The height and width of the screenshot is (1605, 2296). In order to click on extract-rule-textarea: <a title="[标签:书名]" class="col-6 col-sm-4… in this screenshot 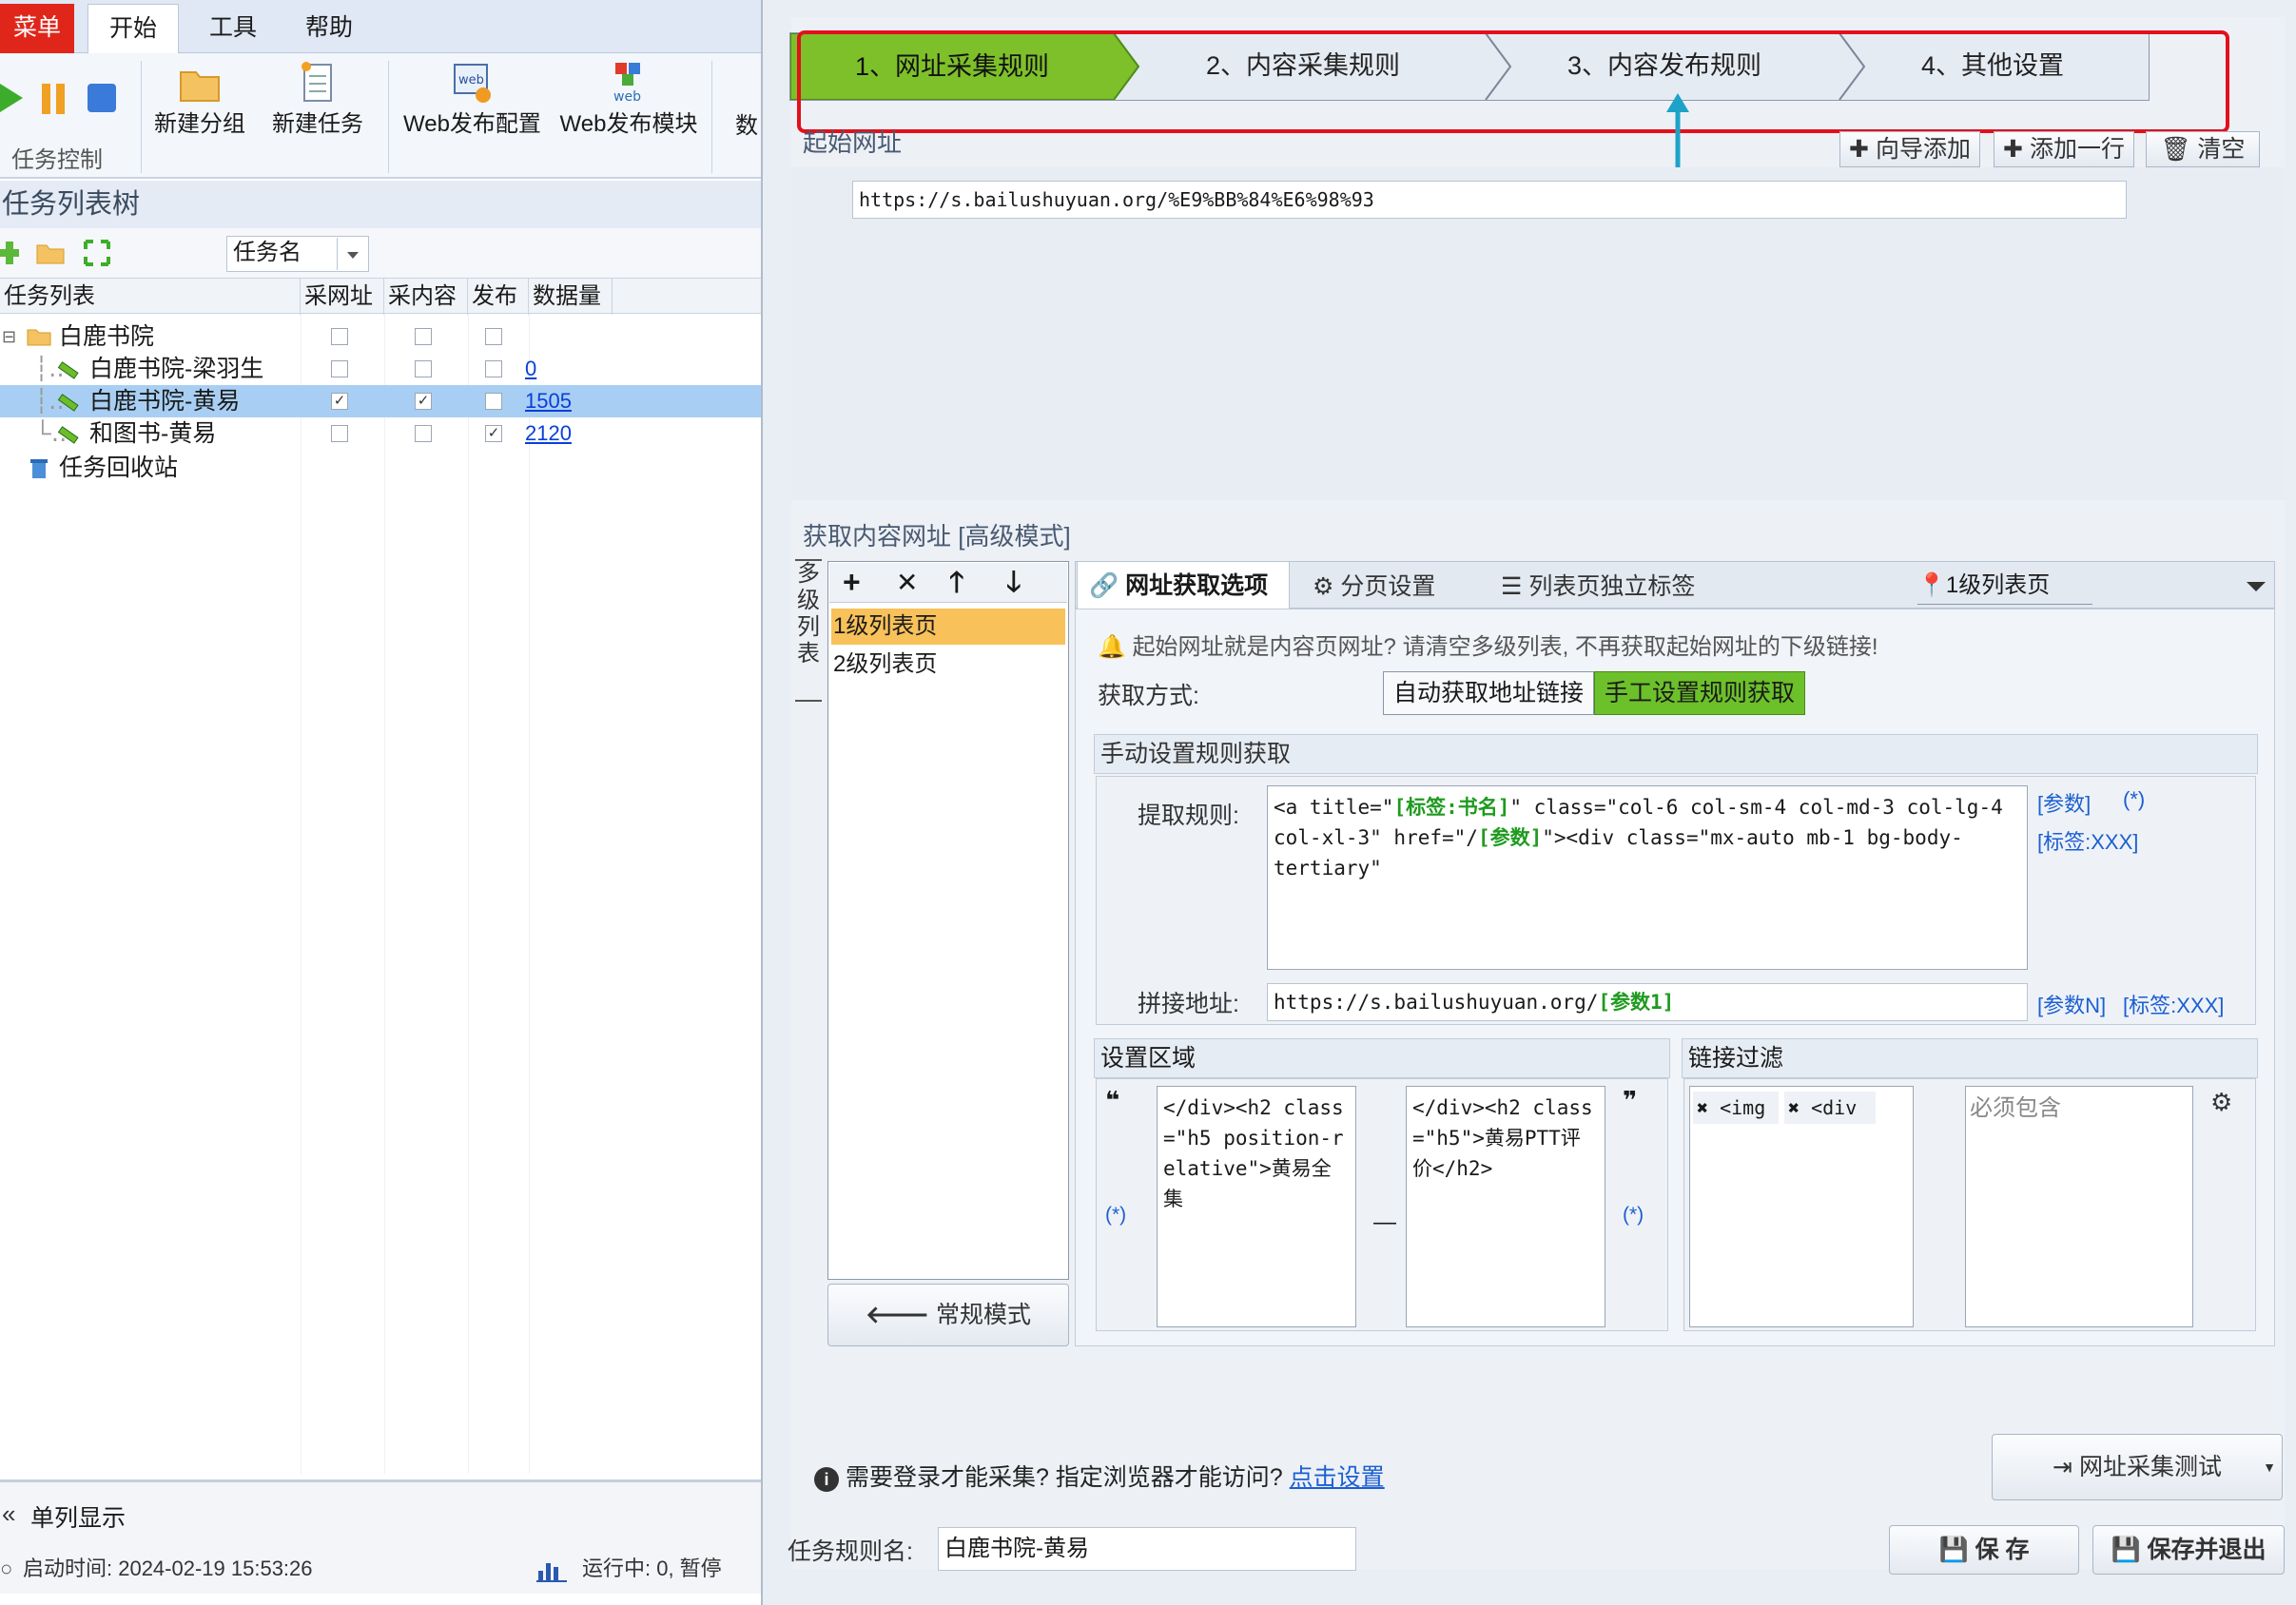, I will do `click(1647, 877)`.